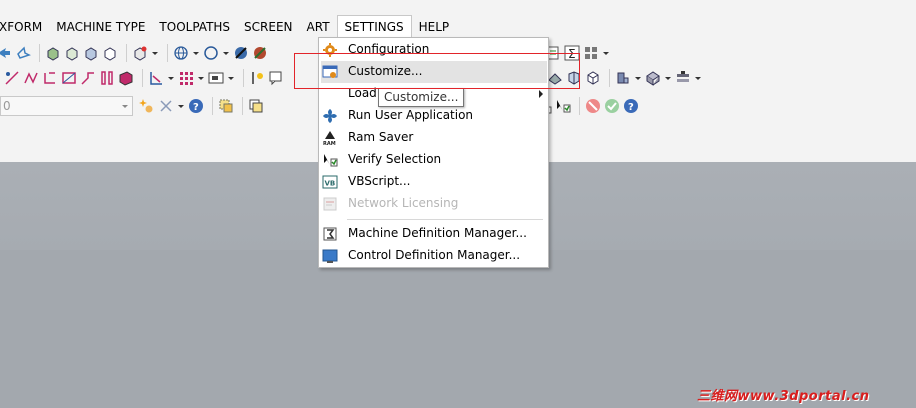 The height and width of the screenshot is (408, 916). I want to click on copy-icon, so click(256, 106).